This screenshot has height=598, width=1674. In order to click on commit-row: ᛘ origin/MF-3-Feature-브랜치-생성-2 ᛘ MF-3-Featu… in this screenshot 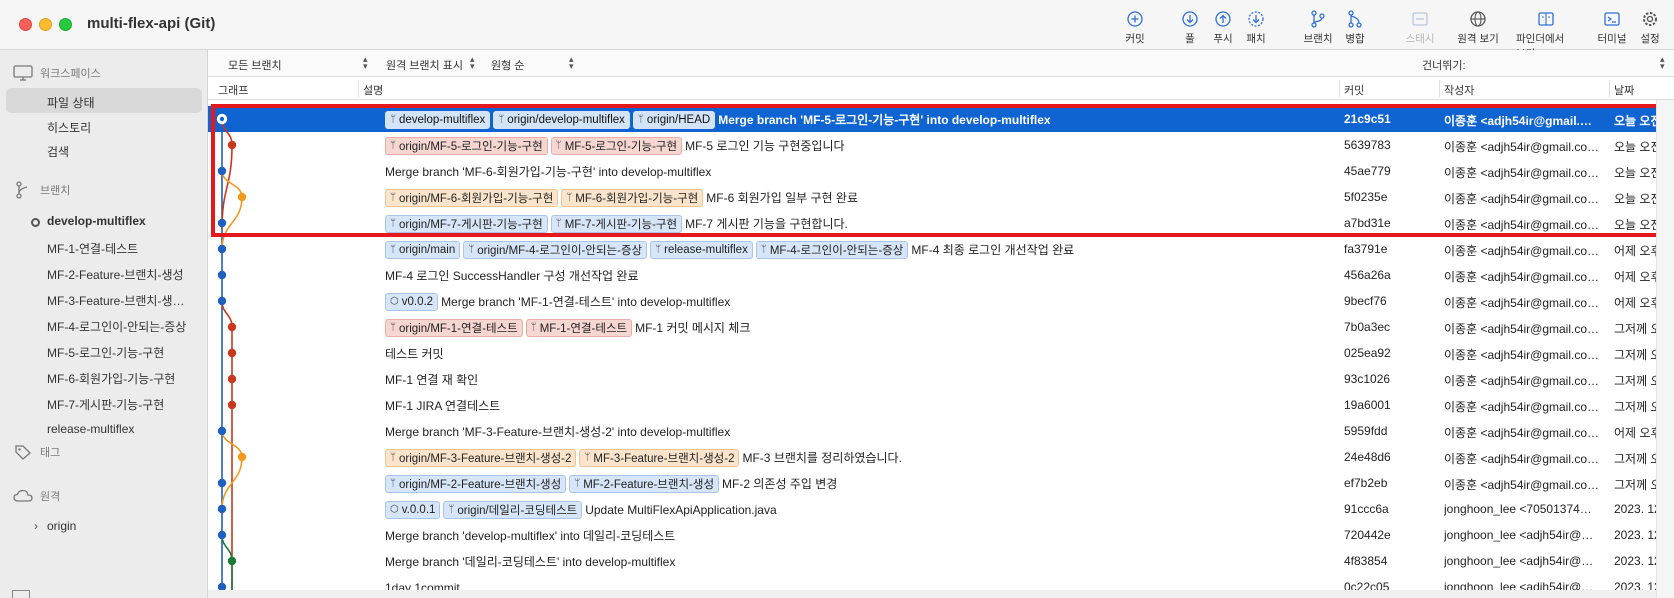, I will do `click(941, 457)`.